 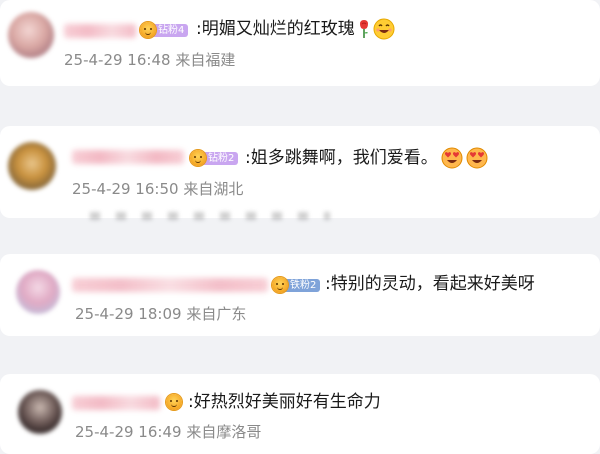 What do you see at coordinates (364, 29) in the screenshot?
I see `rose-icon` at bounding box center [364, 29].